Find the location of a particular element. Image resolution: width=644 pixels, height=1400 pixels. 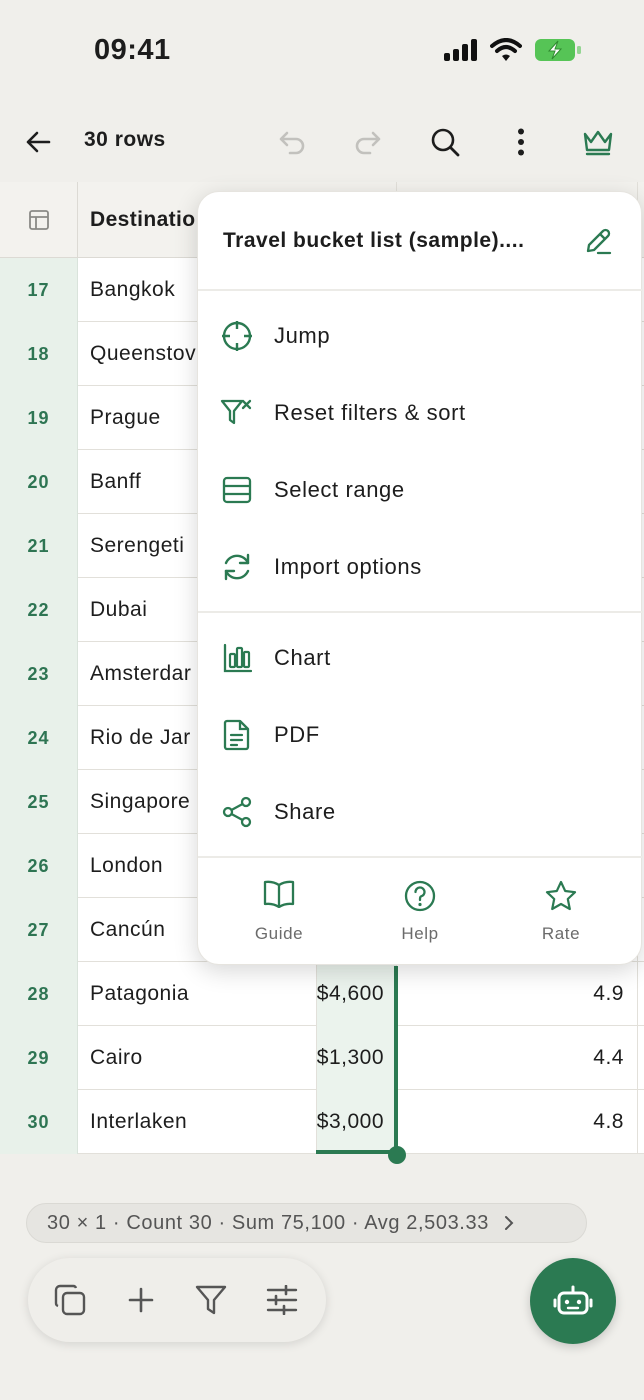

arrow-left-icon is located at coordinates (38, 142).